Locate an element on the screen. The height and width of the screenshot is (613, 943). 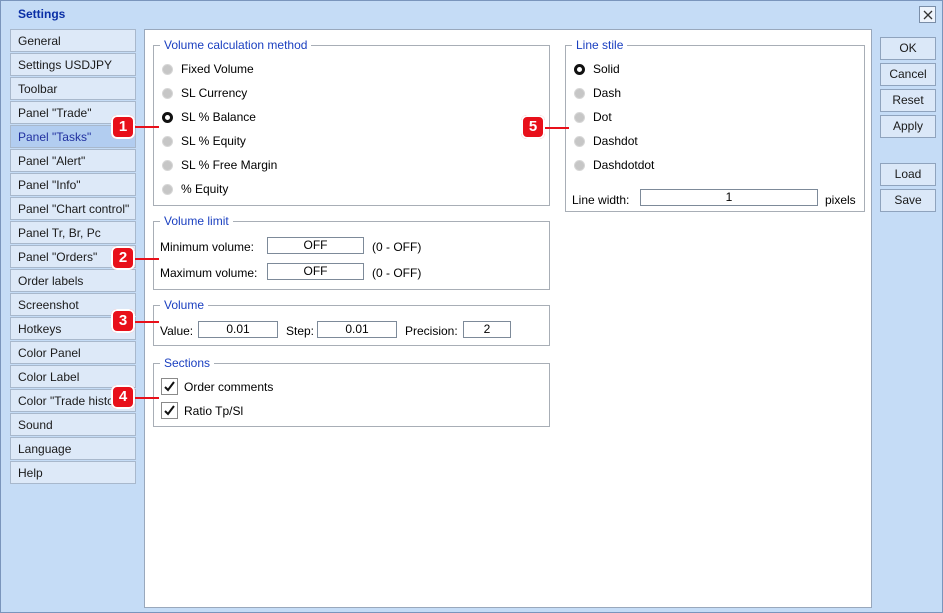
sidebar-item-panel-chart-control: Panel "Chart control" is located at coordinates (73, 208).